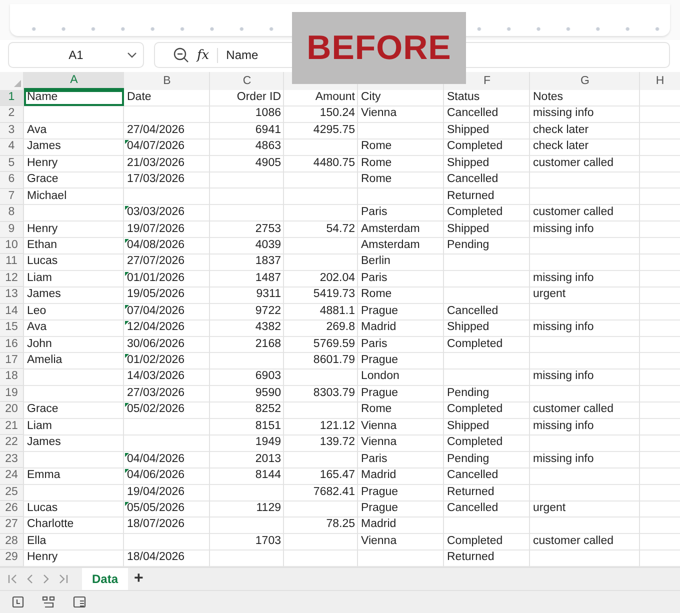 The image size is (680, 613). Describe the element at coordinates (156, 476) in the screenshot. I see `table-cell-text: 04/06/2026` at that location.